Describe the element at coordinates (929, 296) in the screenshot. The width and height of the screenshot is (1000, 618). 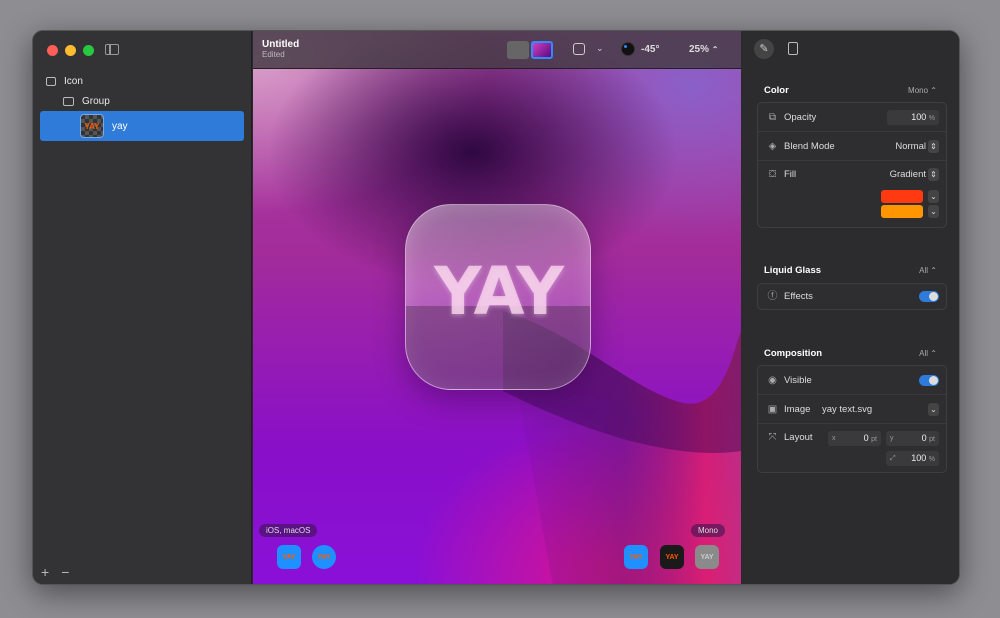
I see `effects-toggle` at that location.